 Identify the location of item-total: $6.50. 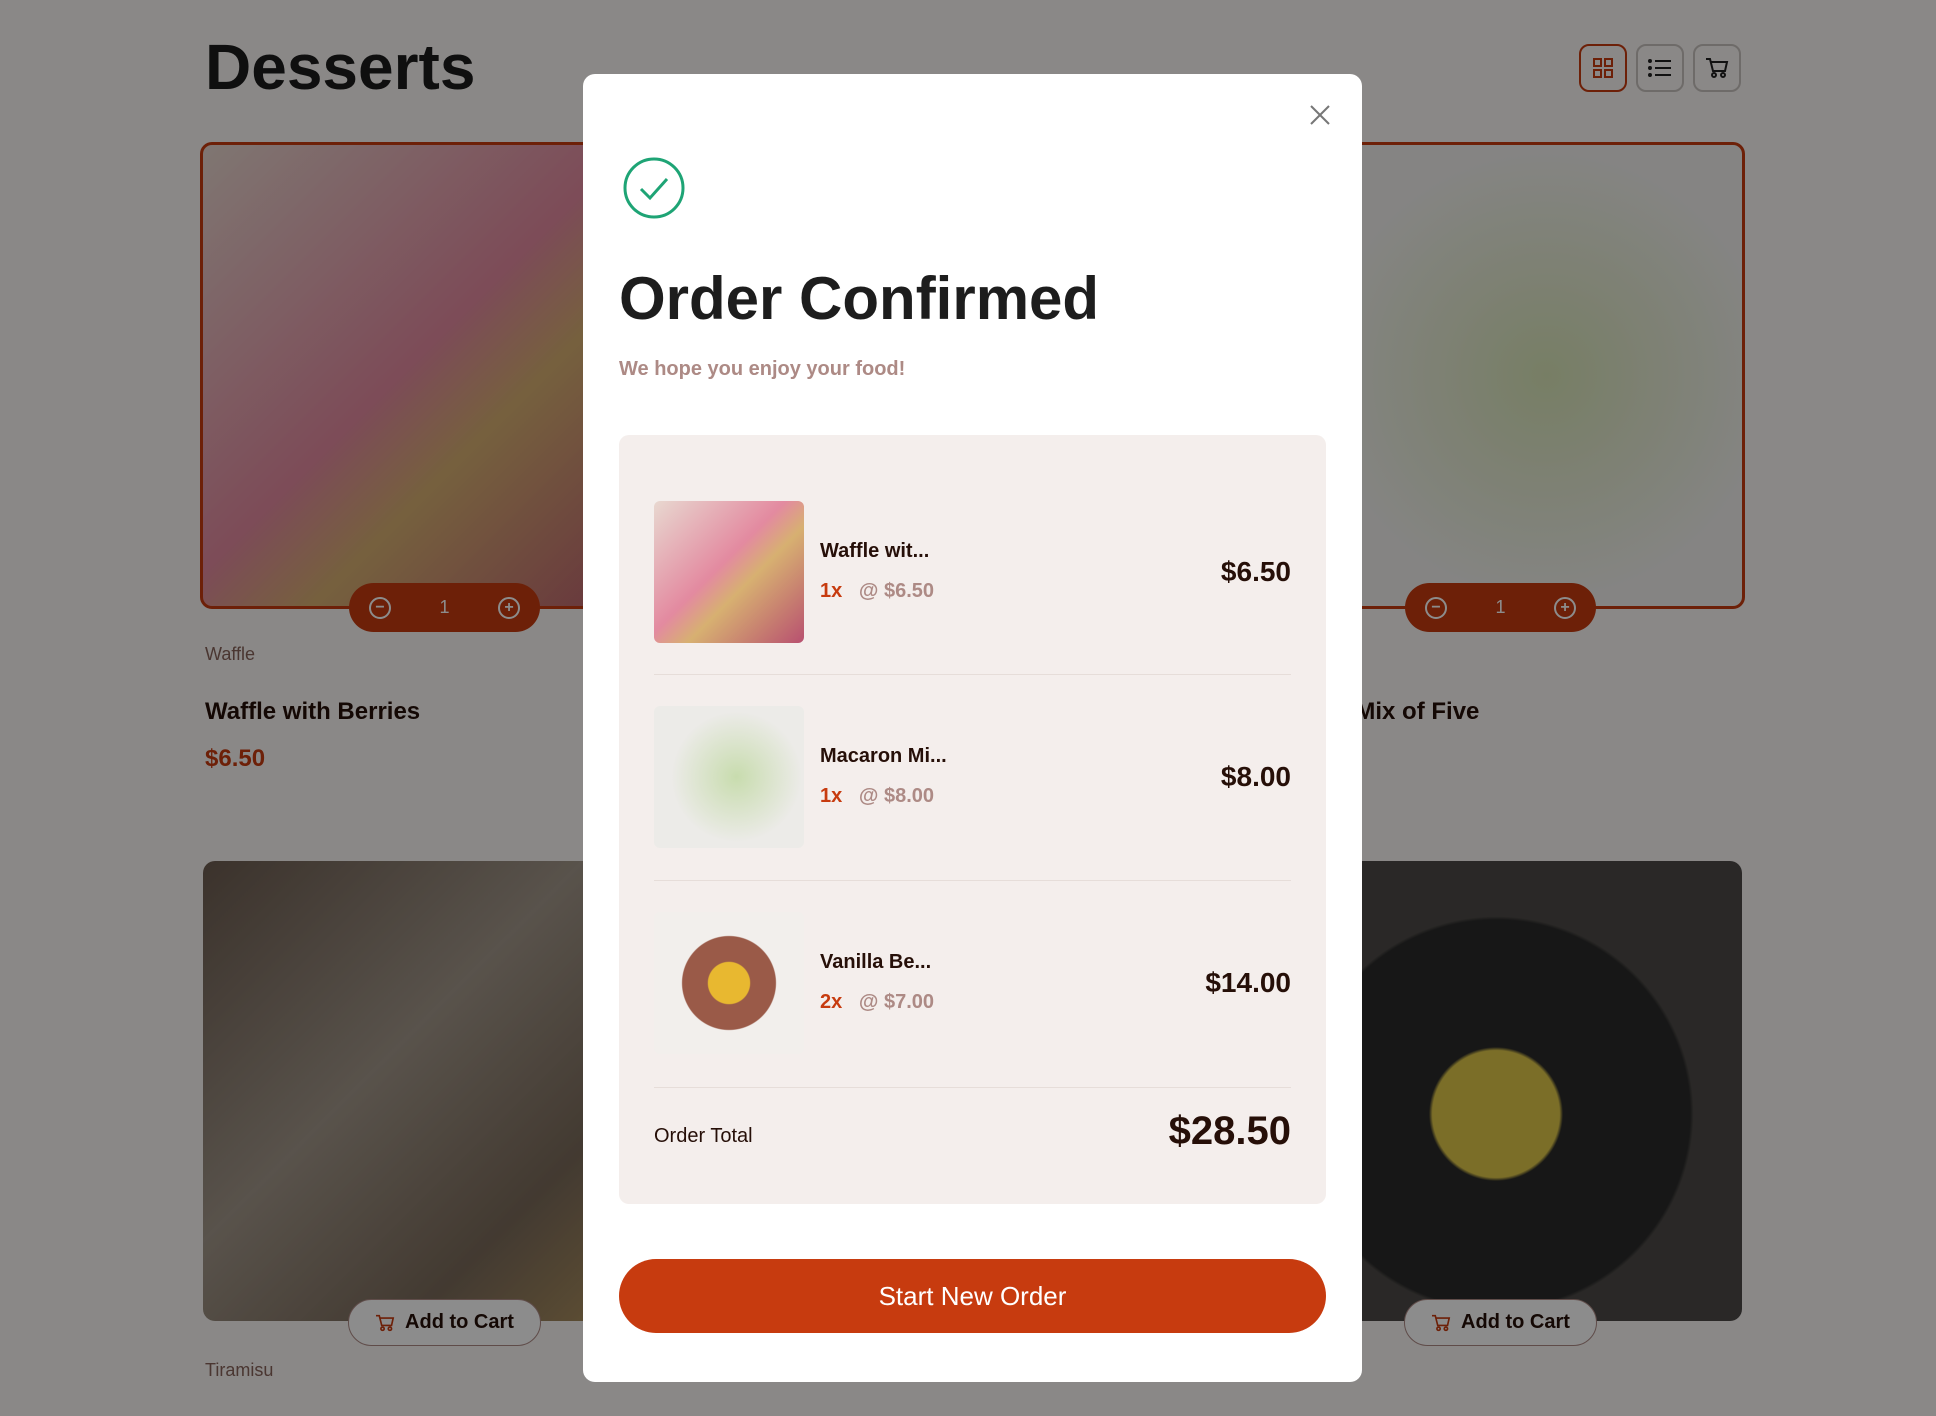
(1255, 571).